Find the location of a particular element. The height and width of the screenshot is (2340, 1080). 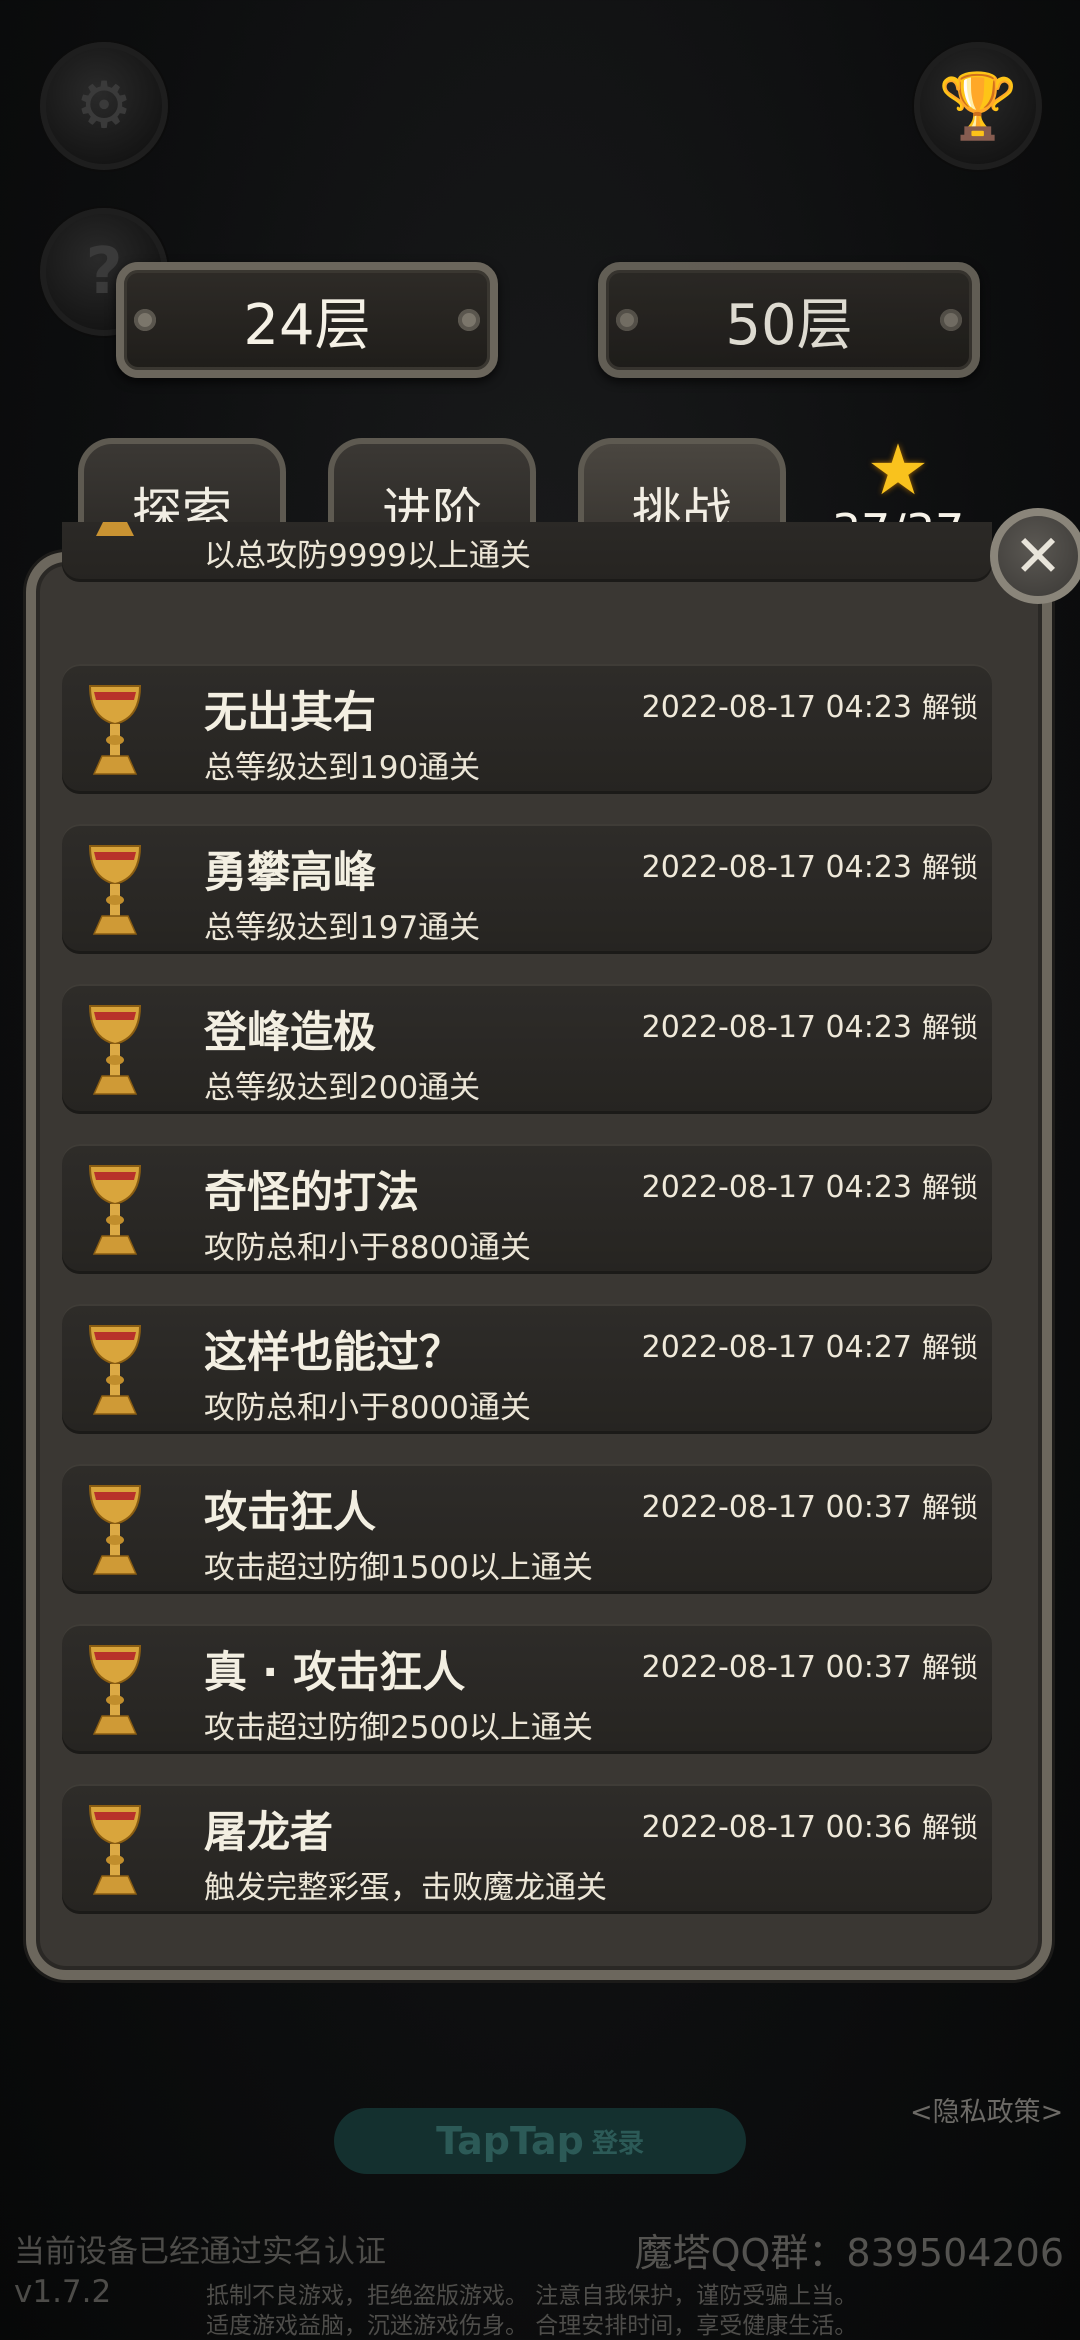

health-notice-line-1: 抵制不良游戏，拒绝盗版游戏。 注意自我保护，谨防受骗上当。 is located at coordinates (532, 2296).